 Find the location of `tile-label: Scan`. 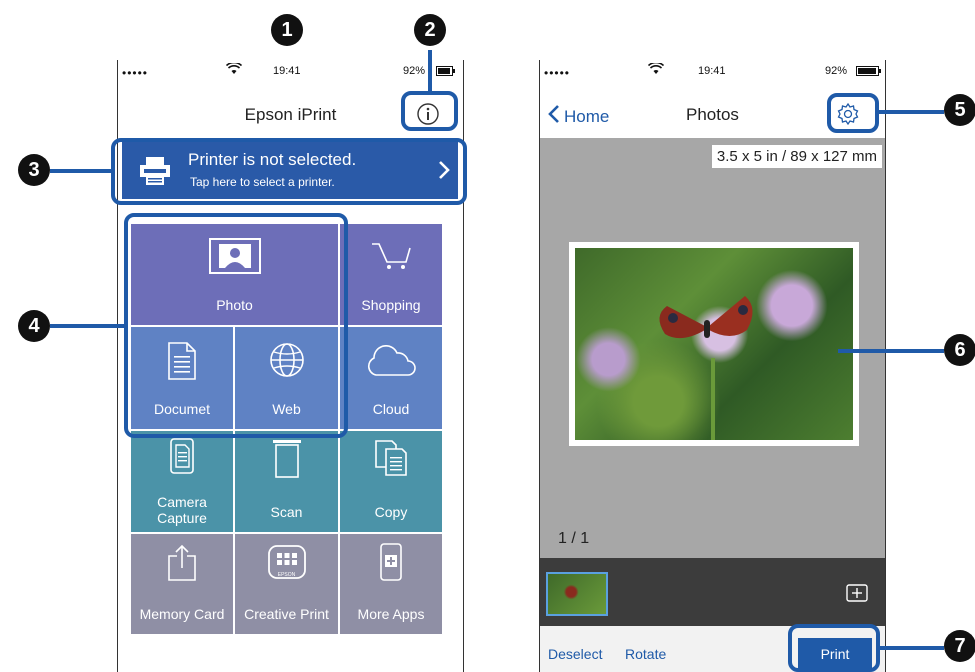

tile-label: Scan is located at coordinates (286, 512).